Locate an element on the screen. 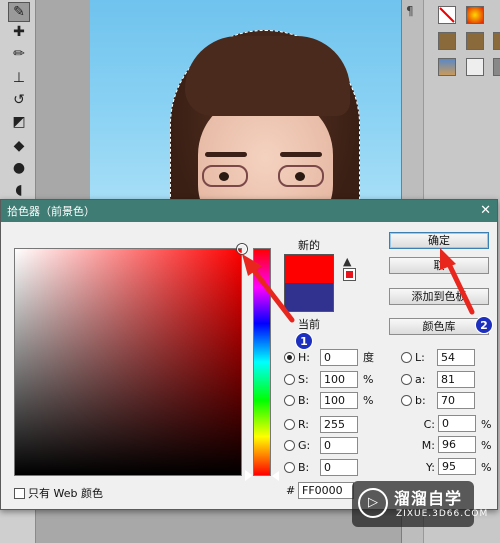  web-safe-color-swatch-icon is located at coordinates (349, 274).